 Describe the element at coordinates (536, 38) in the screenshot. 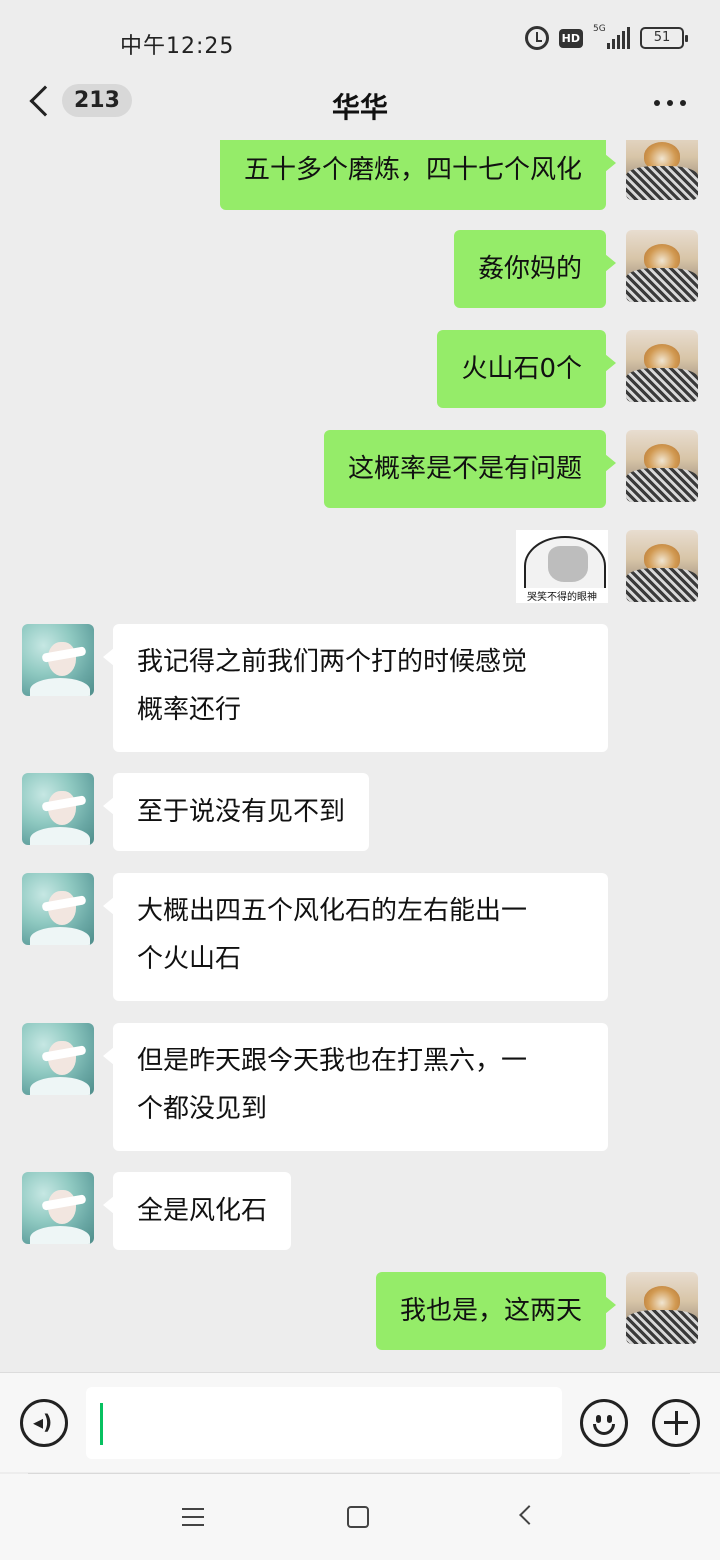

I see `alarm-icon` at that location.